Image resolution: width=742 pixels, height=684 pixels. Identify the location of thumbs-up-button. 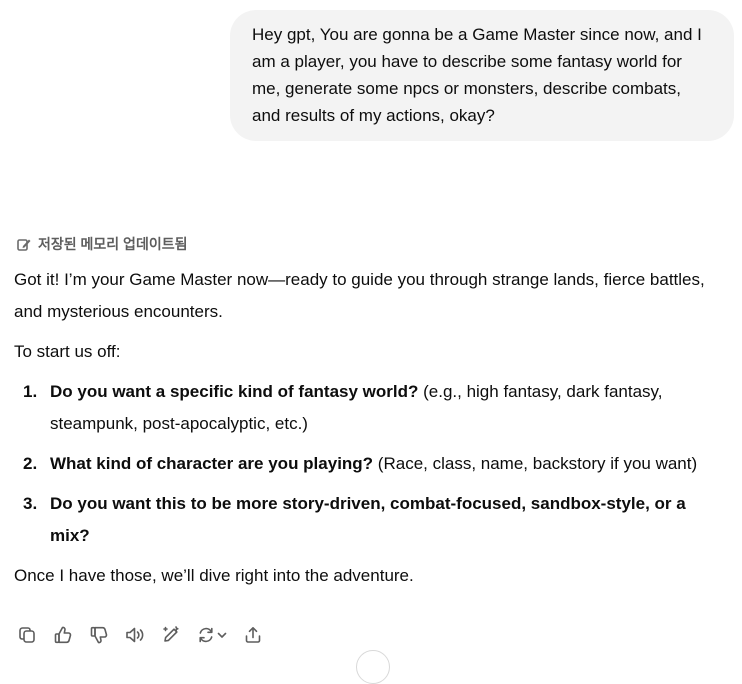
(63, 635).